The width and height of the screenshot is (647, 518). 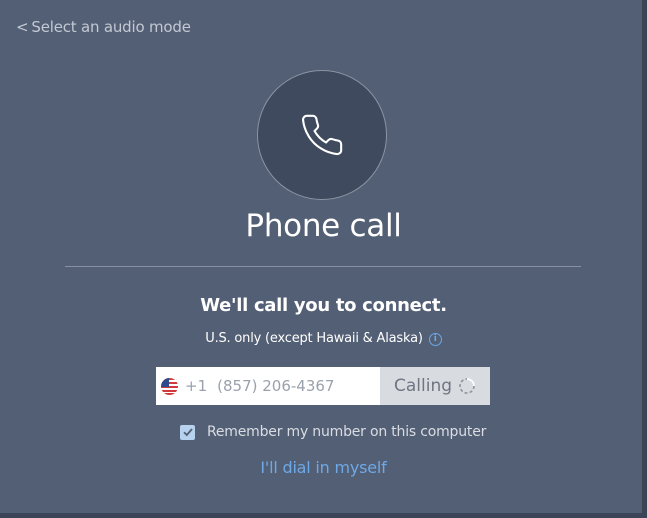 What do you see at coordinates (323, 226) in the screenshot?
I see `page-title: Phone call` at bounding box center [323, 226].